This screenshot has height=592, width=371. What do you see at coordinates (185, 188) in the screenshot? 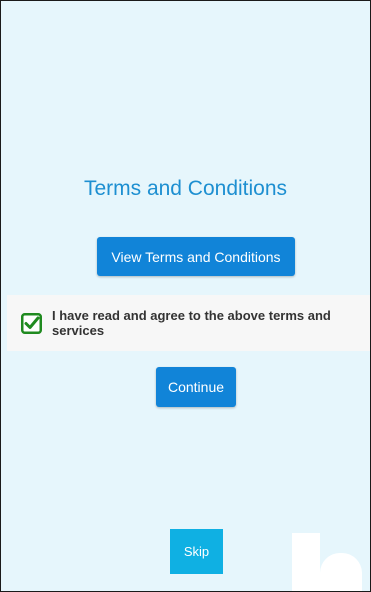
I see `page-title: Terms and Conditions` at bounding box center [185, 188].